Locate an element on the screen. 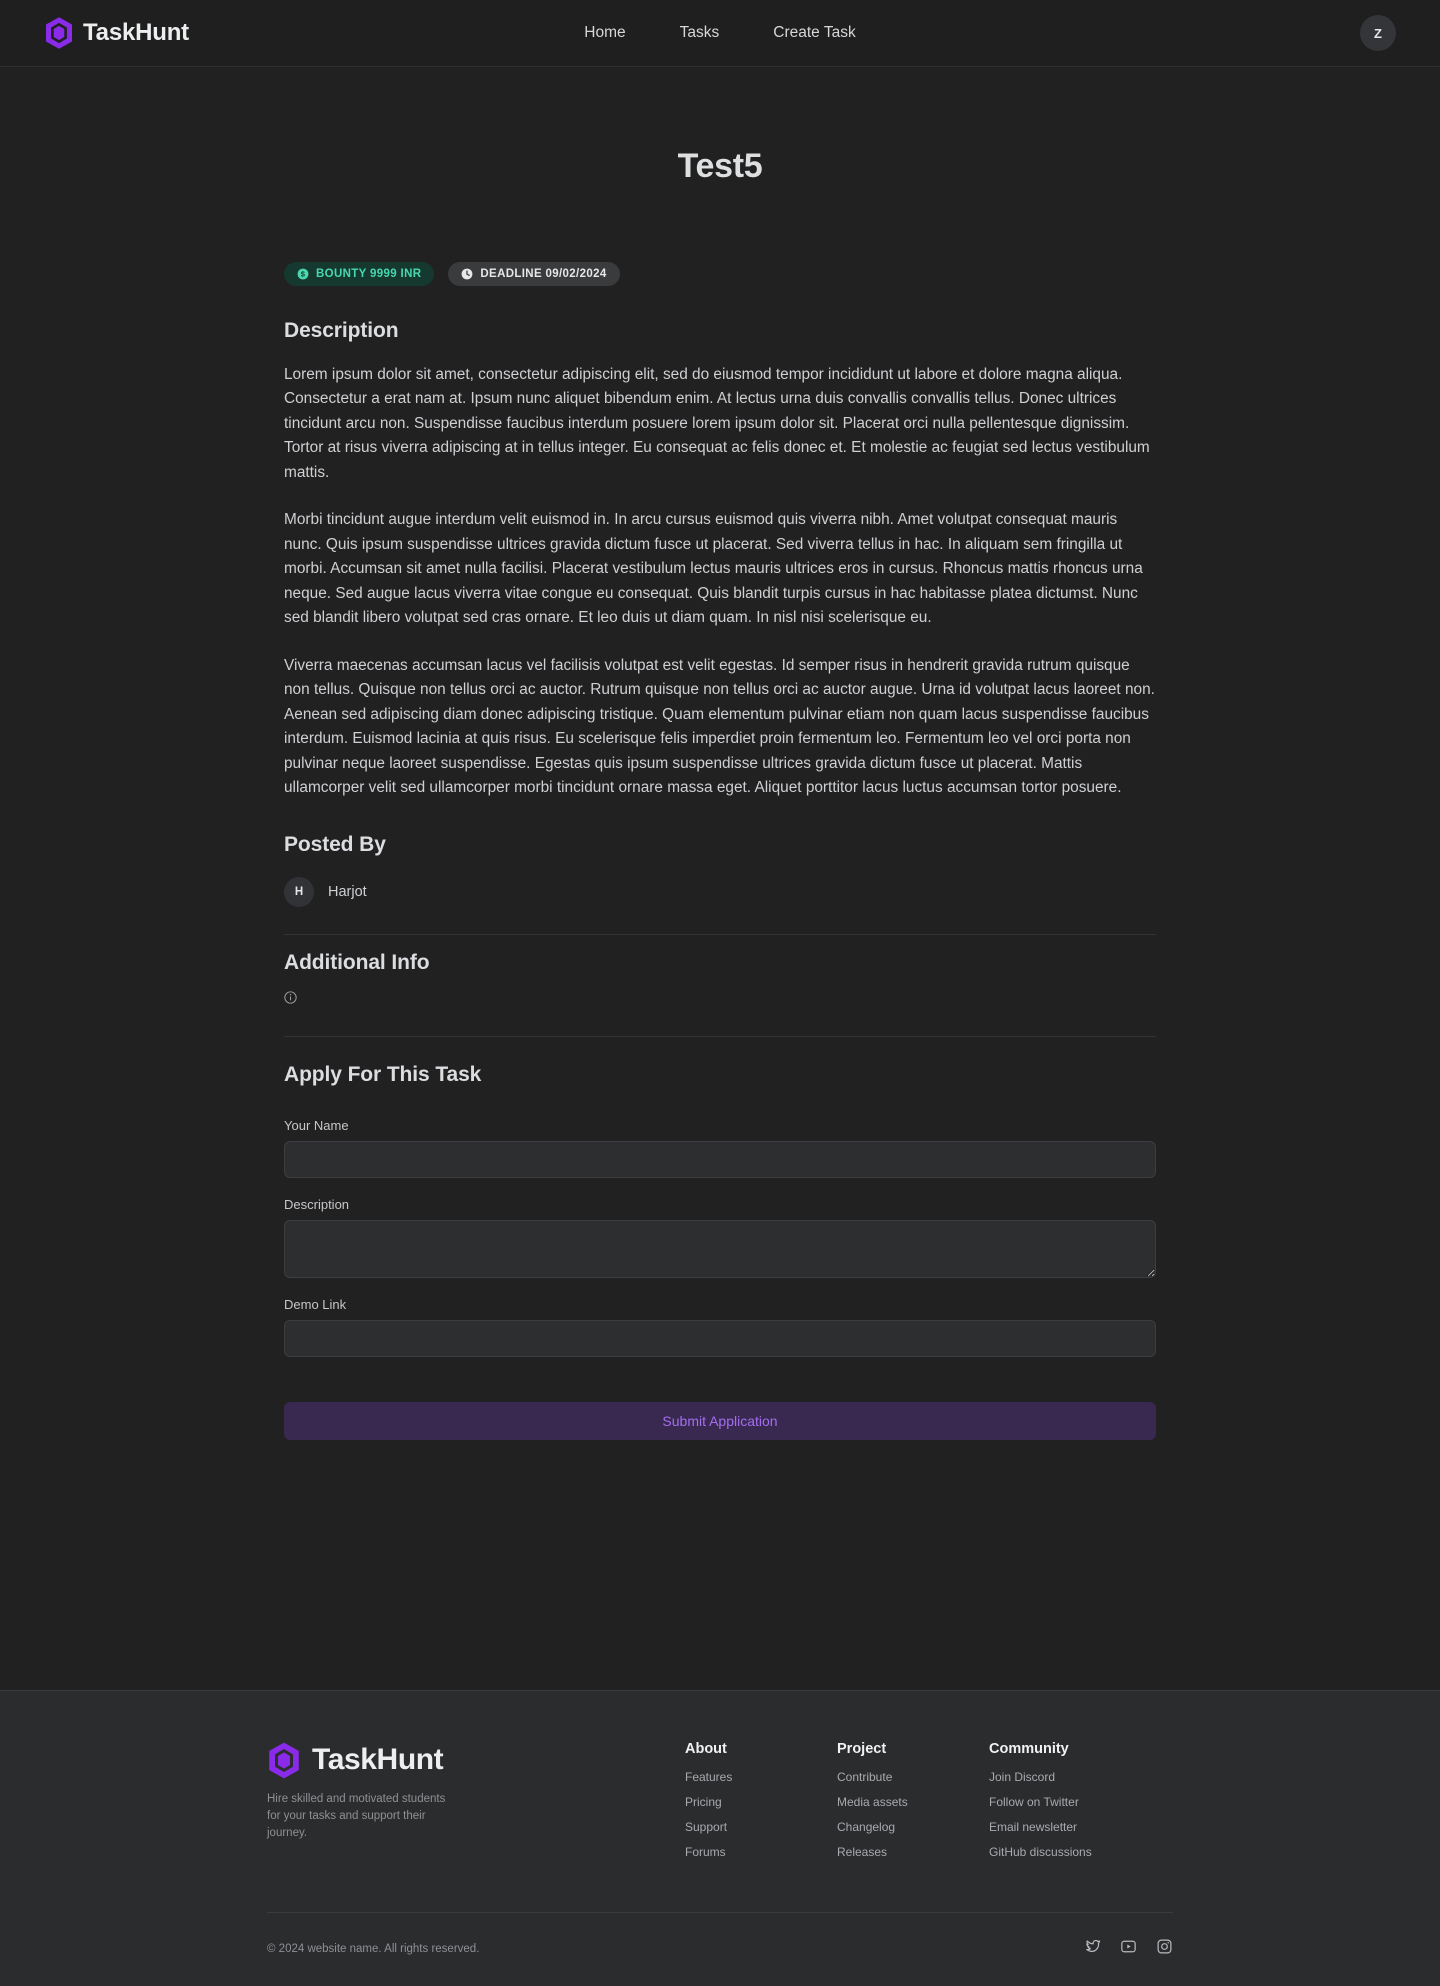 Image resolution: width=1440 pixels, height=1986 pixels. footer-link-media-assets: Media assets is located at coordinates (913, 1802).